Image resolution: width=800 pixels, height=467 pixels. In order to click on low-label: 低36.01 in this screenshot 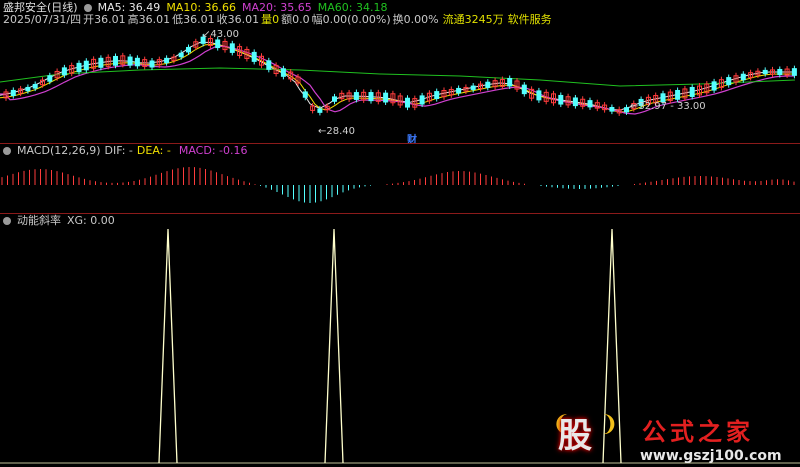, I will do `click(193, 19)`.